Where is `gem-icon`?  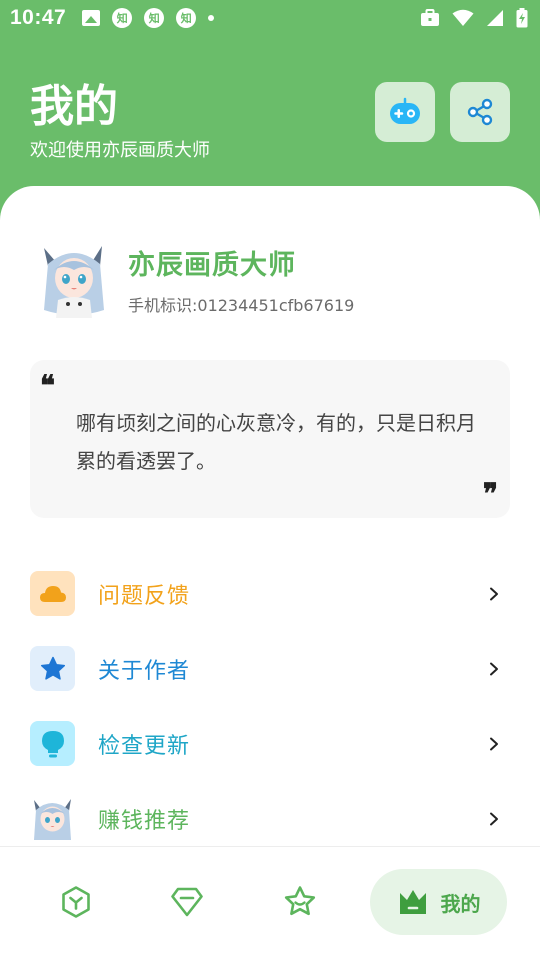
gem-icon is located at coordinates (187, 902).